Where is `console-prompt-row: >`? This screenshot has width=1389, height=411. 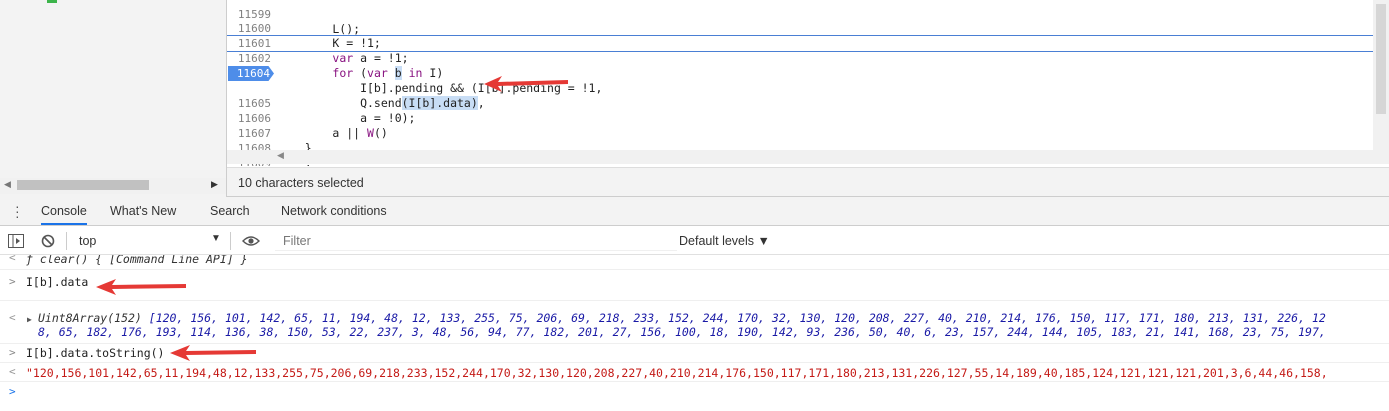
console-prompt-row: > is located at coordinates (694, 393).